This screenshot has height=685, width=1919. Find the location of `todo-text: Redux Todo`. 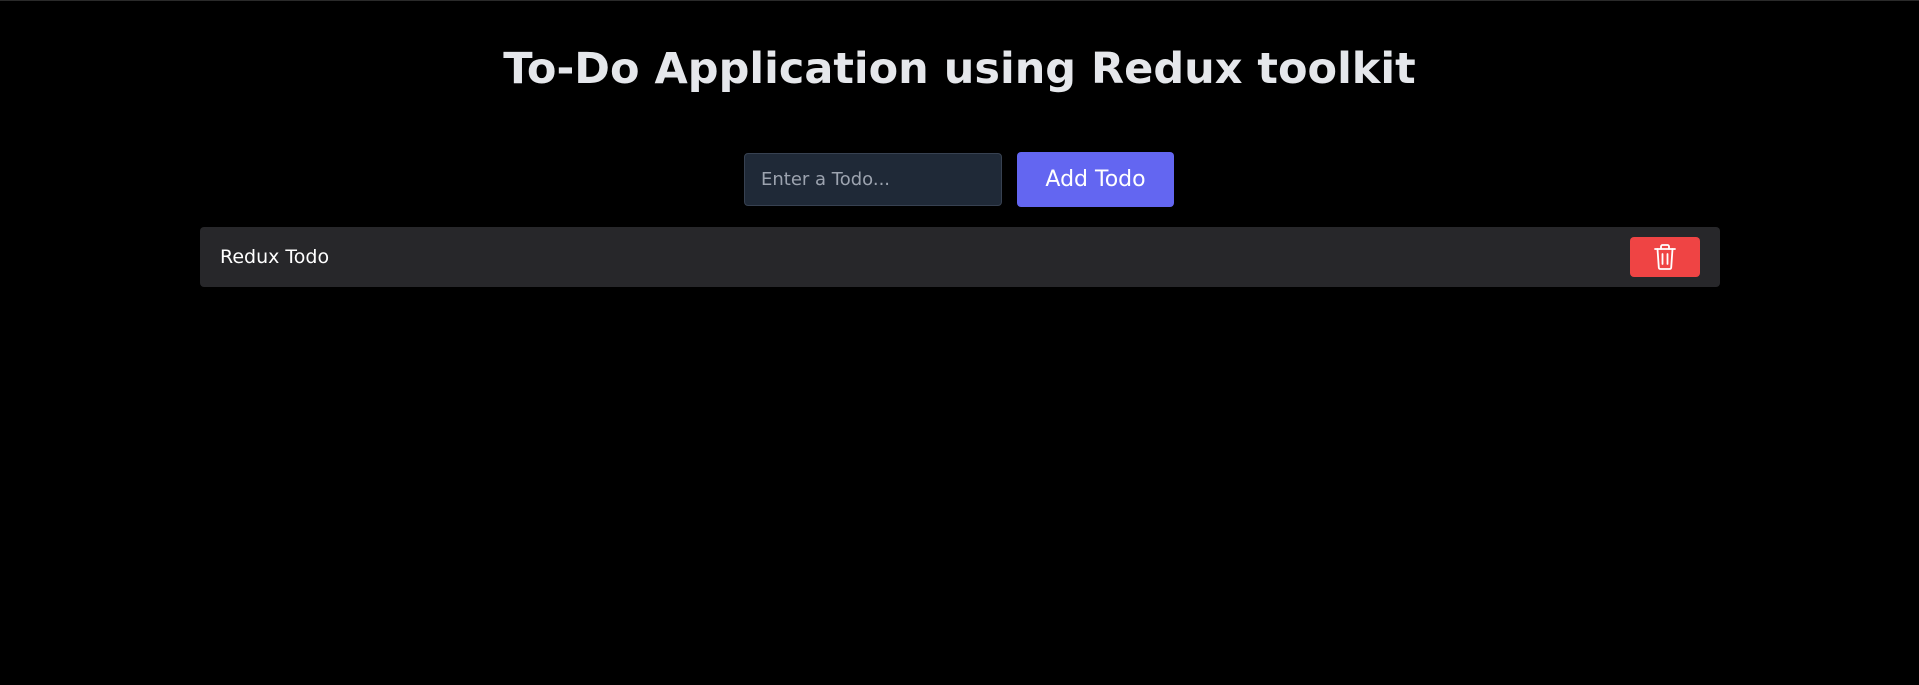

todo-text: Redux Todo is located at coordinates (275, 257).